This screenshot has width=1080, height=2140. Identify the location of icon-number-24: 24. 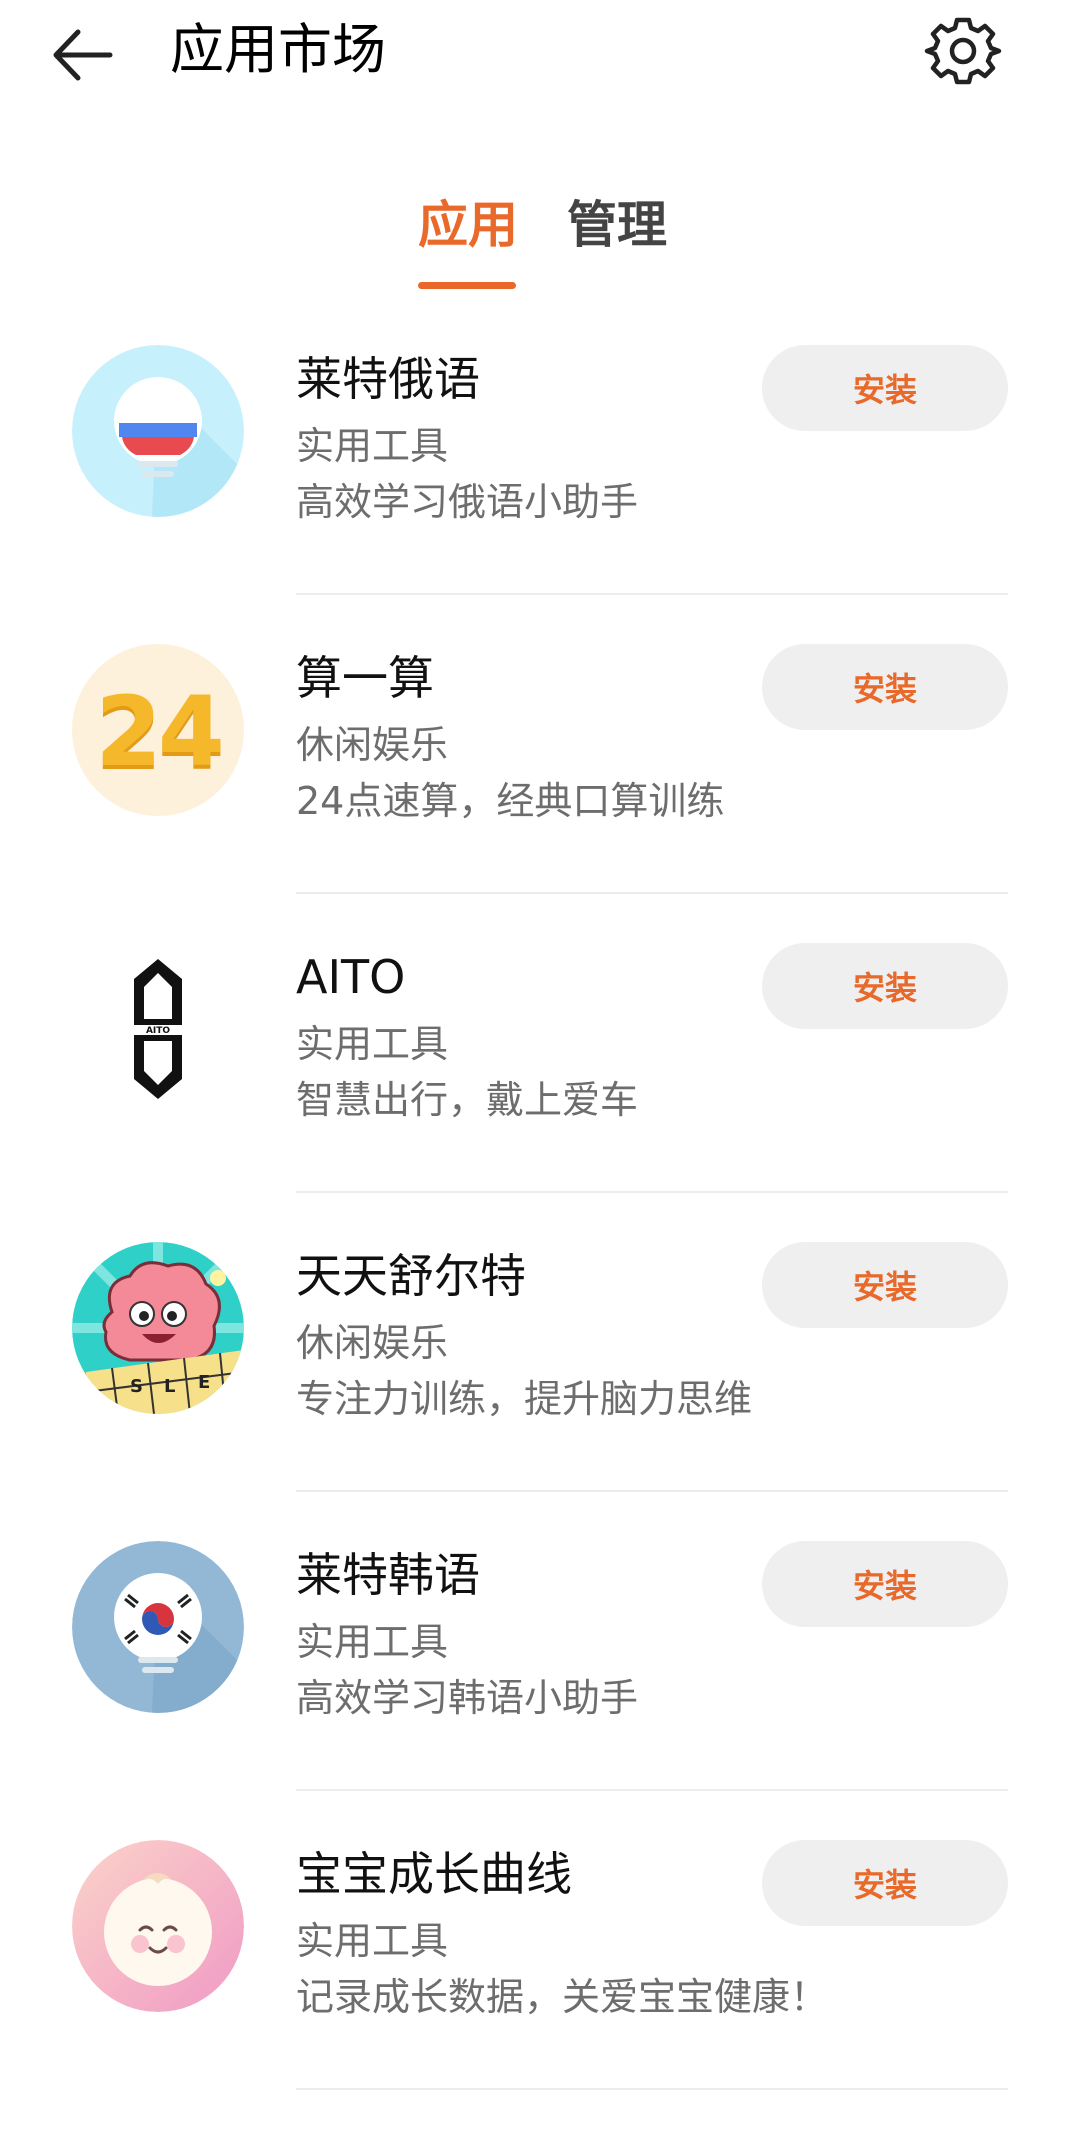
(160, 732).